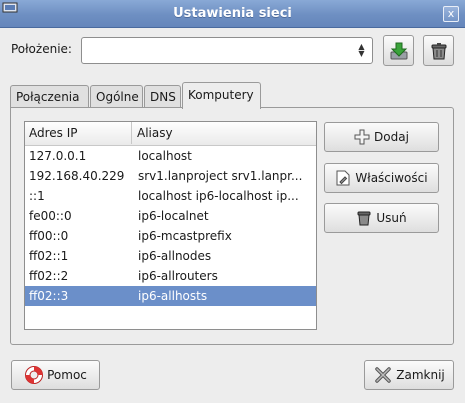  I want to click on cell-alias: ip6-allrouters, so click(178, 276).